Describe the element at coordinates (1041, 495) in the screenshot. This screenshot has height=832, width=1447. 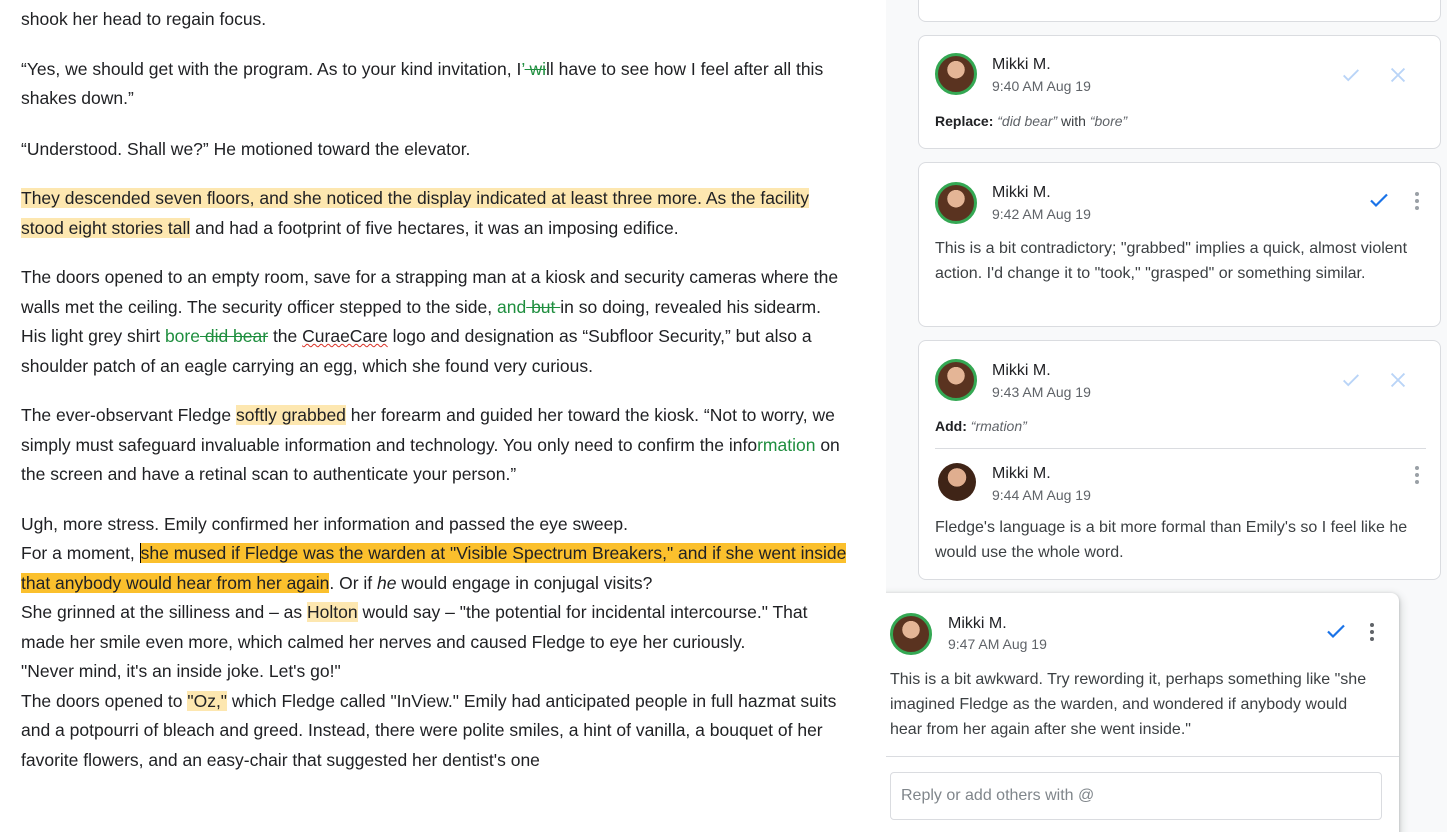
I see `reply-timestamp: 9:44 AM Aug 19` at that location.